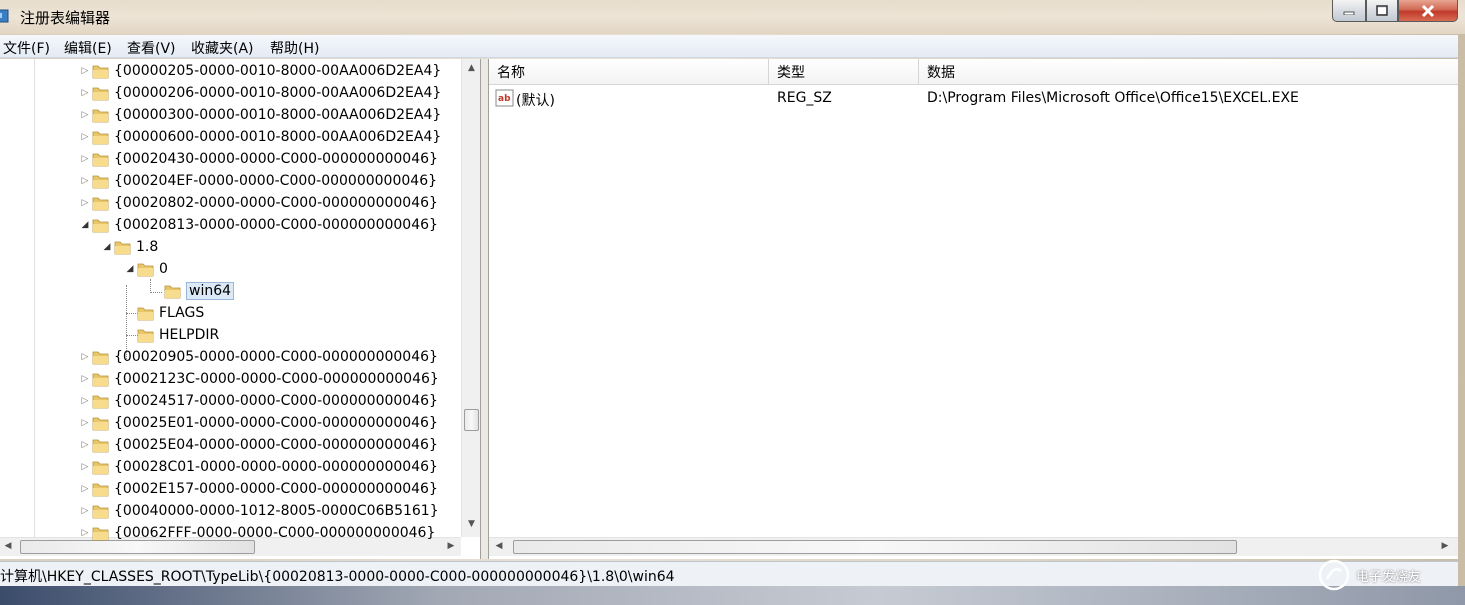 The height and width of the screenshot is (605, 1465). I want to click on menu-favorites: 收藏夹(A), so click(222, 48).